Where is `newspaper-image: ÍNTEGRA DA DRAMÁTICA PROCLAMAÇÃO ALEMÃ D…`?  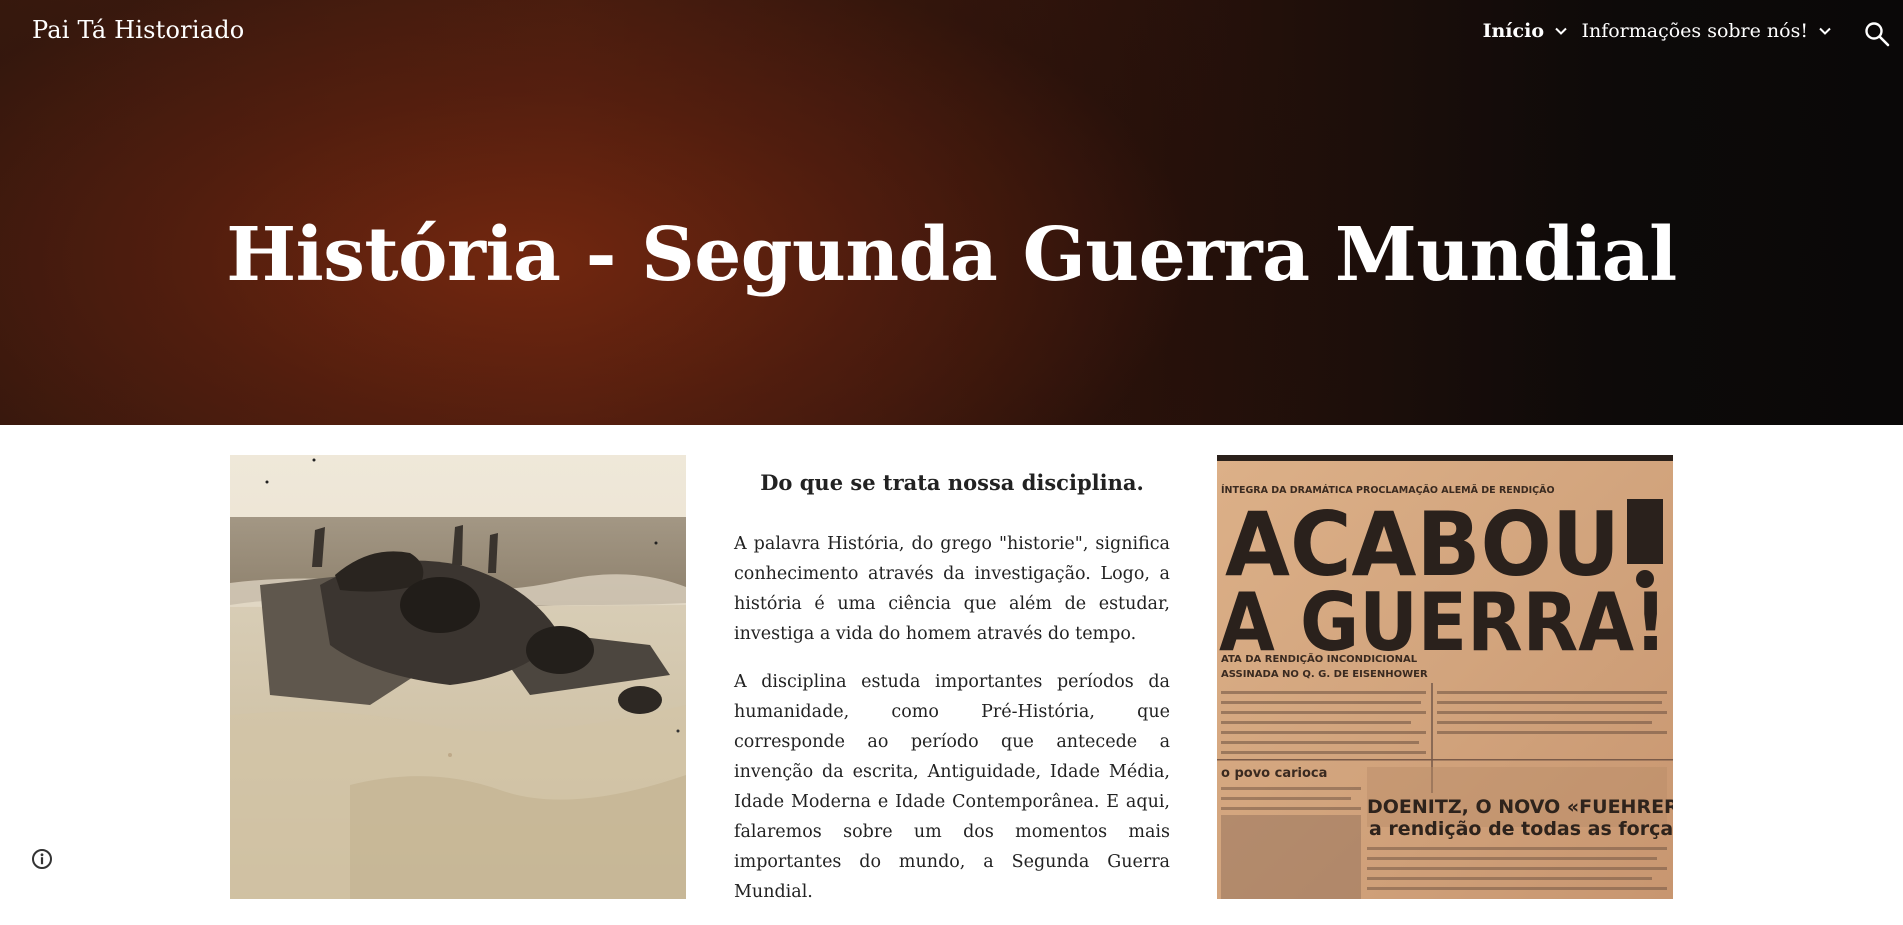
newspaper-image: ÍNTEGRA DA DRAMÁTICA PROCLAMAÇÃO ALEMÃ D… is located at coordinates (1445, 677).